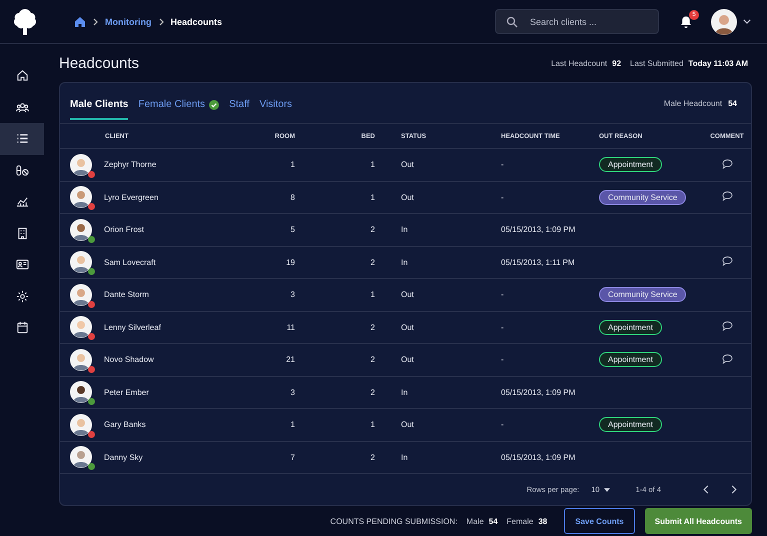 Image resolution: width=767 pixels, height=536 pixels. What do you see at coordinates (686, 21) in the screenshot?
I see `bell-icon` at bounding box center [686, 21].